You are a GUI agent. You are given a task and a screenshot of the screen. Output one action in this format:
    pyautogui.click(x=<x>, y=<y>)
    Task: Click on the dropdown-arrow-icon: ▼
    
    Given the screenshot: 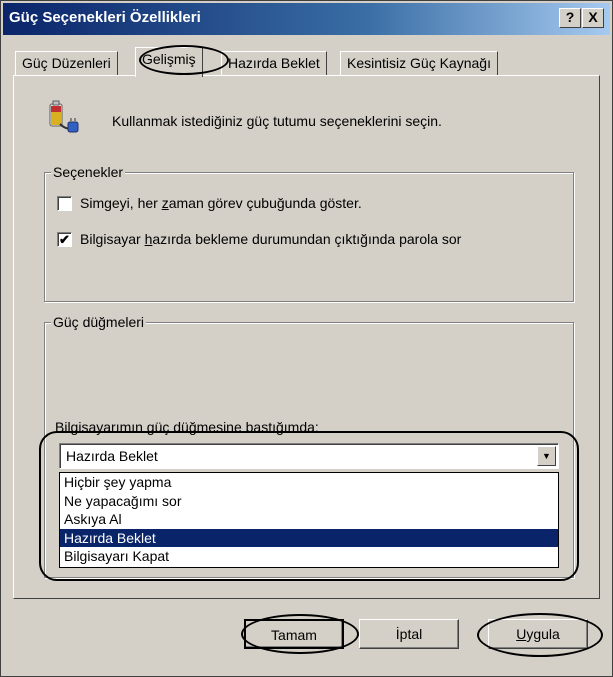 What is the action you would take?
    pyautogui.click(x=546, y=456)
    